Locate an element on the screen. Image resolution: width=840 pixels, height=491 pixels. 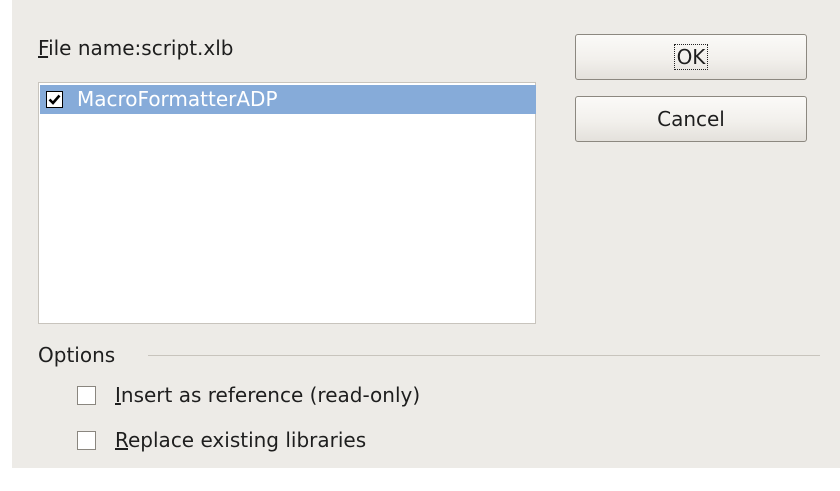
replace-existing-mnemonic: R is located at coordinates (121, 440).